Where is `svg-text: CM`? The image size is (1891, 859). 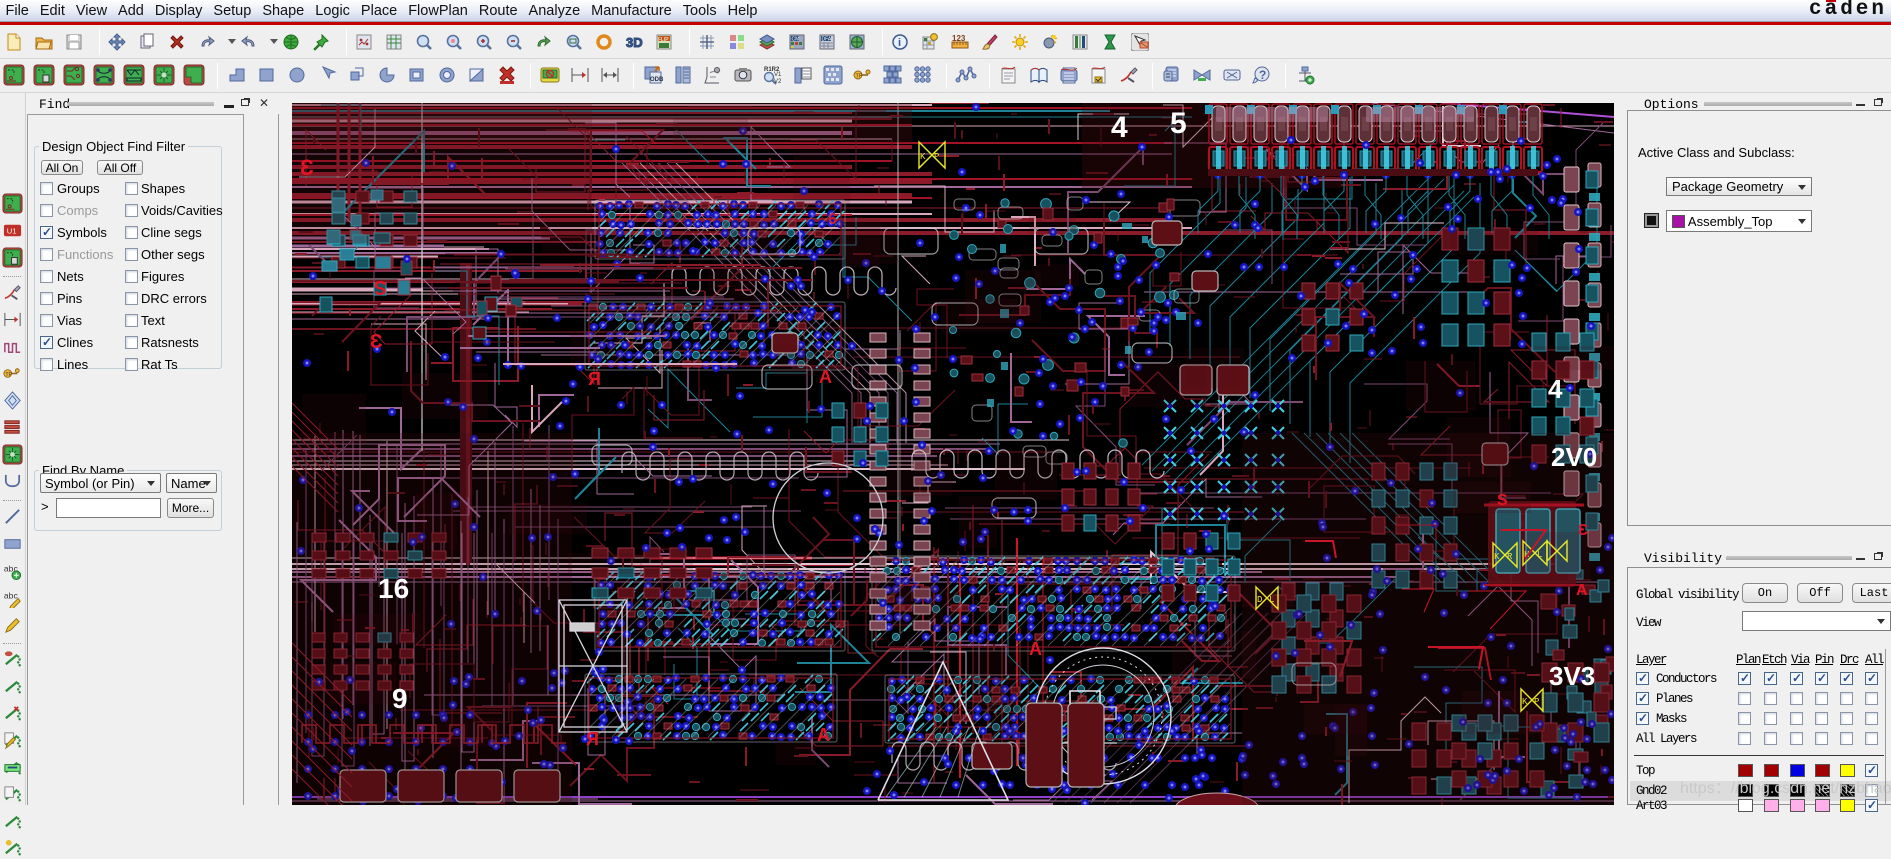 svg-text: CM is located at coordinates (796, 40).